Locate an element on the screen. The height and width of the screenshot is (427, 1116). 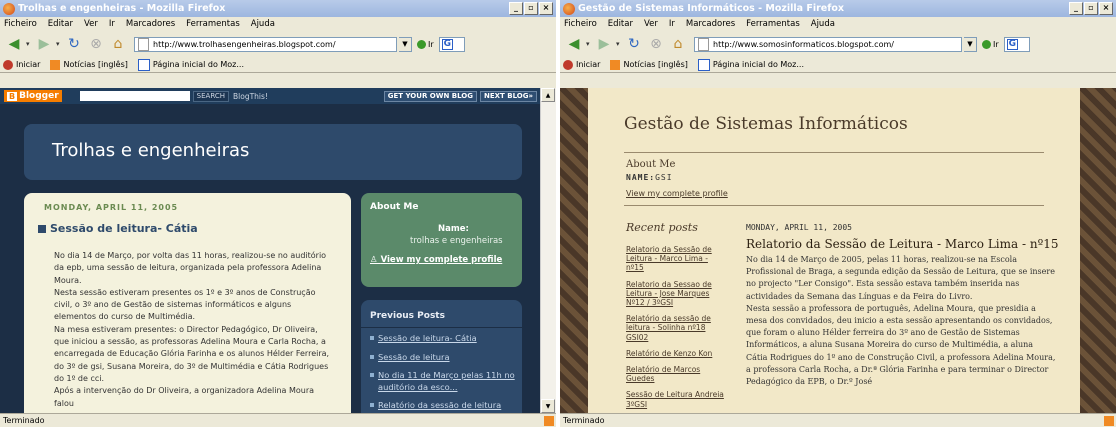
name-label: NAME: is located at coordinates (641, 177).